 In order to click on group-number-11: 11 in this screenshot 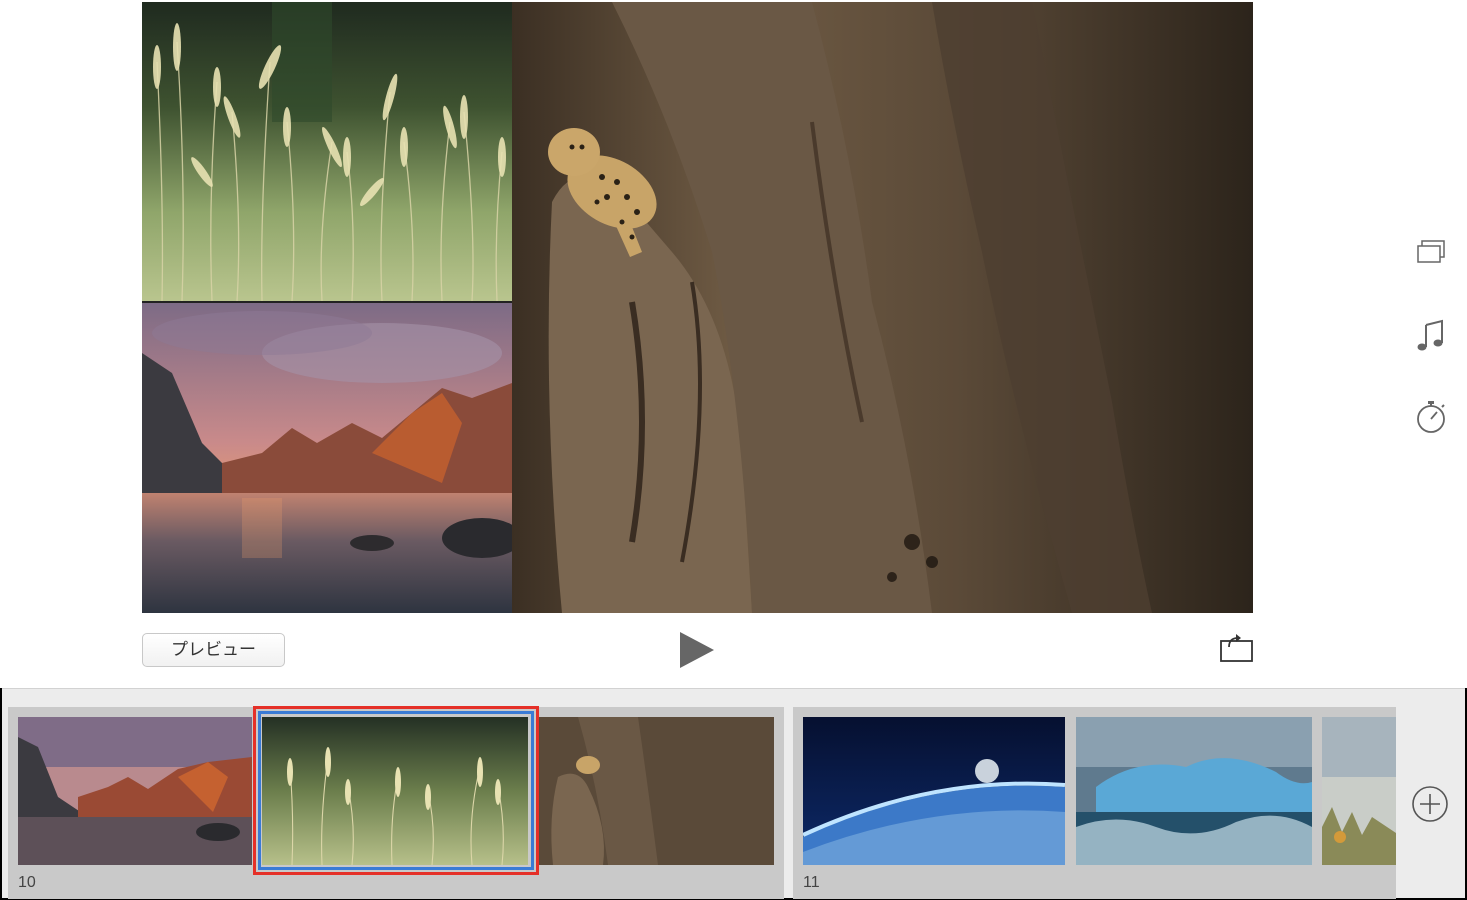, I will do `click(811, 882)`.